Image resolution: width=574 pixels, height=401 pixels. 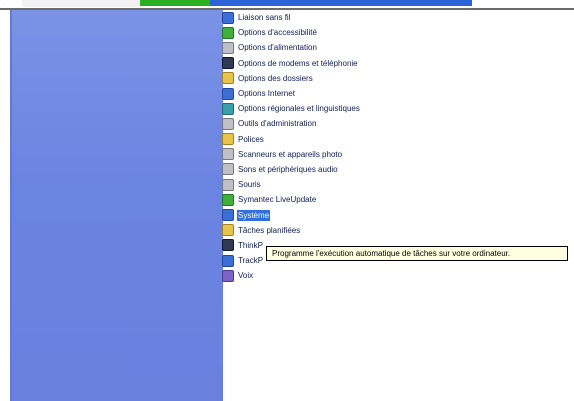 I want to click on mouse-icon, so click(x=228, y=184).